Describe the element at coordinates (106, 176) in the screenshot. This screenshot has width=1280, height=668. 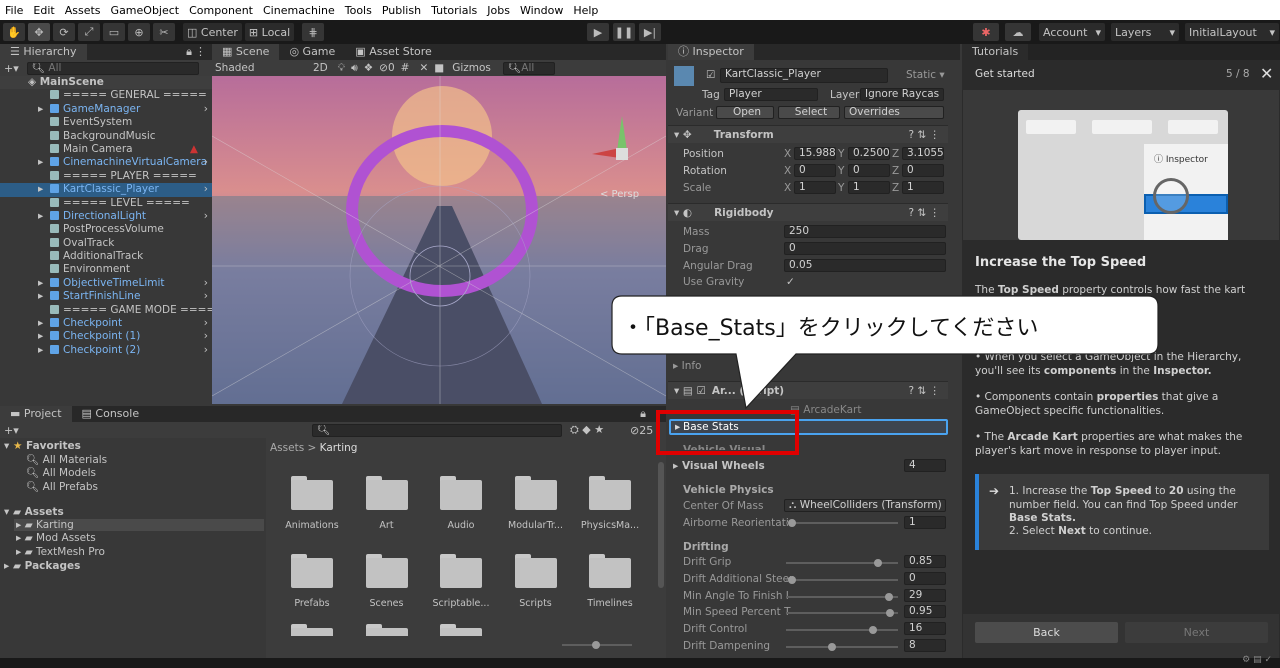
I see `hierarchy-item: ===== PLAYER =====` at that location.